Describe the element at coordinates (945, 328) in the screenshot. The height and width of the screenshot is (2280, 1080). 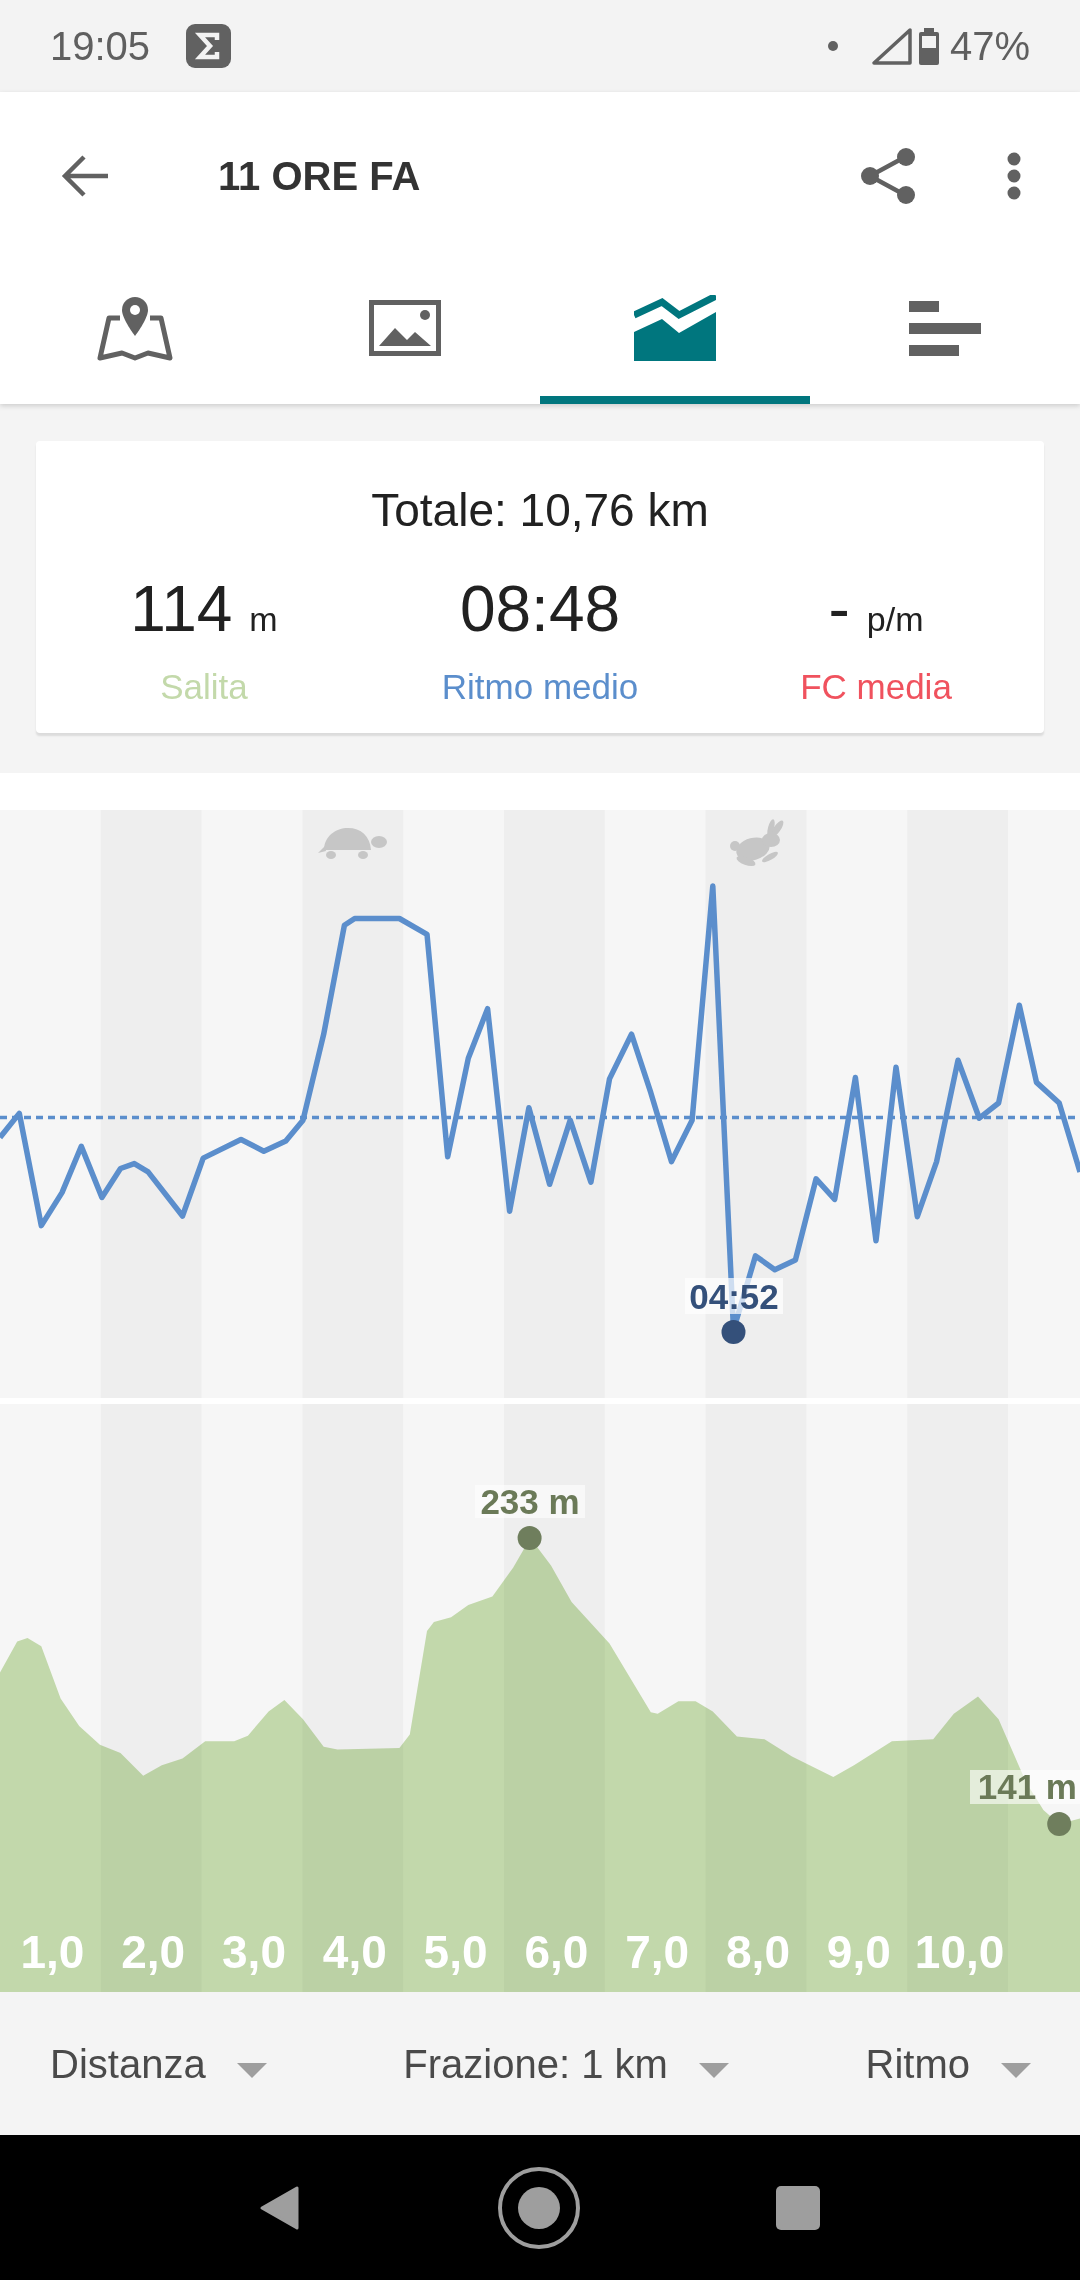
I see `horizontal-bars-icon` at that location.